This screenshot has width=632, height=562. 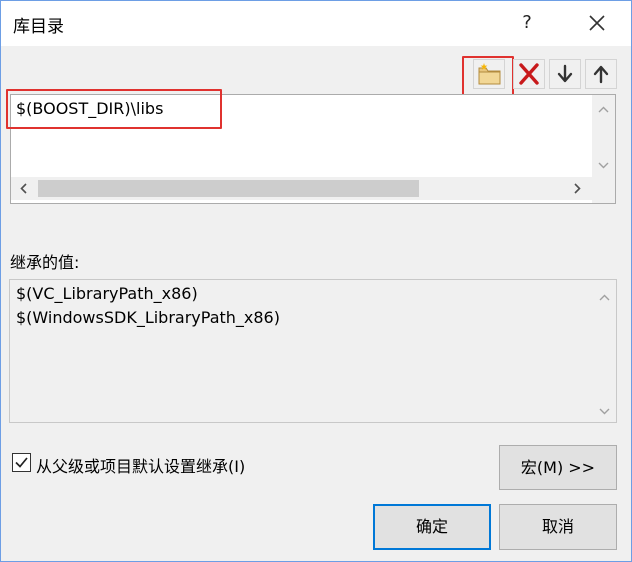 I want to click on delete-line-button, so click(x=529, y=74).